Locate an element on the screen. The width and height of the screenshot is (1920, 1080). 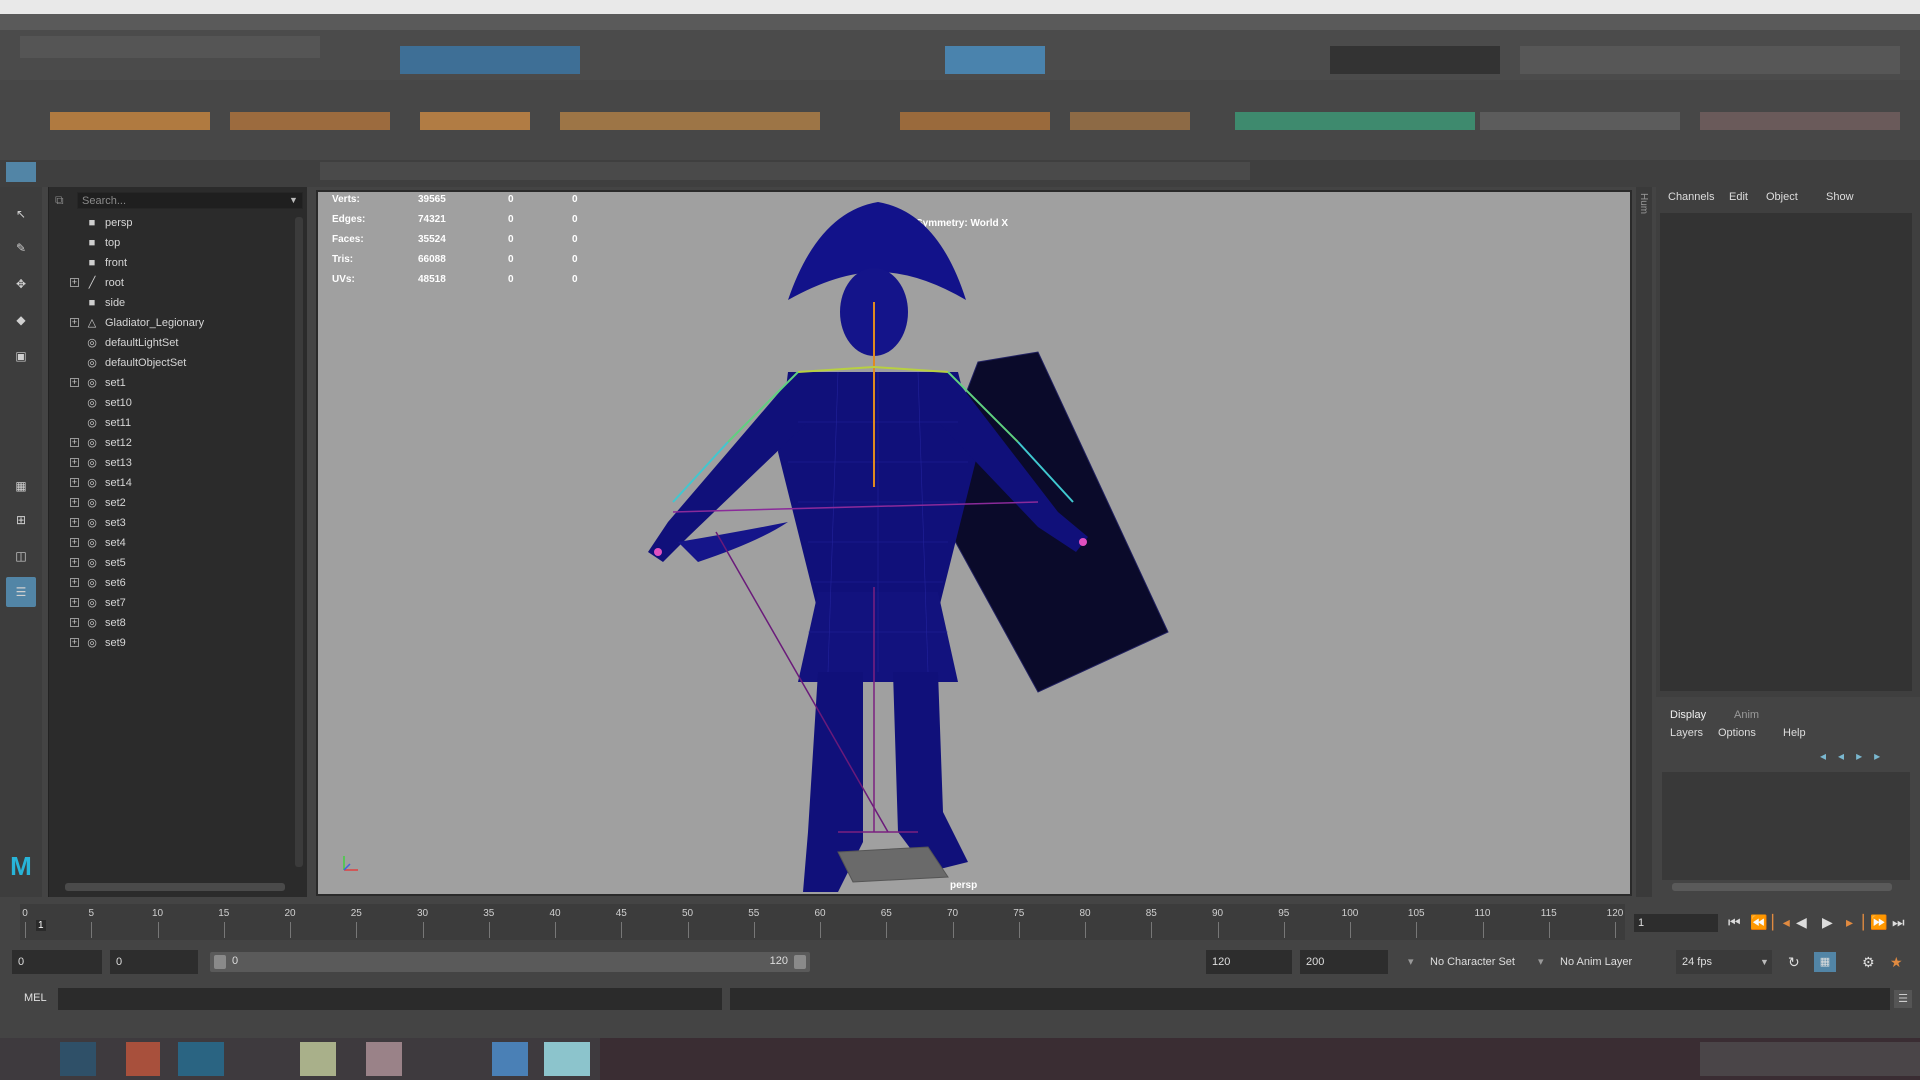
shelf is located at coordinates (960, 120).